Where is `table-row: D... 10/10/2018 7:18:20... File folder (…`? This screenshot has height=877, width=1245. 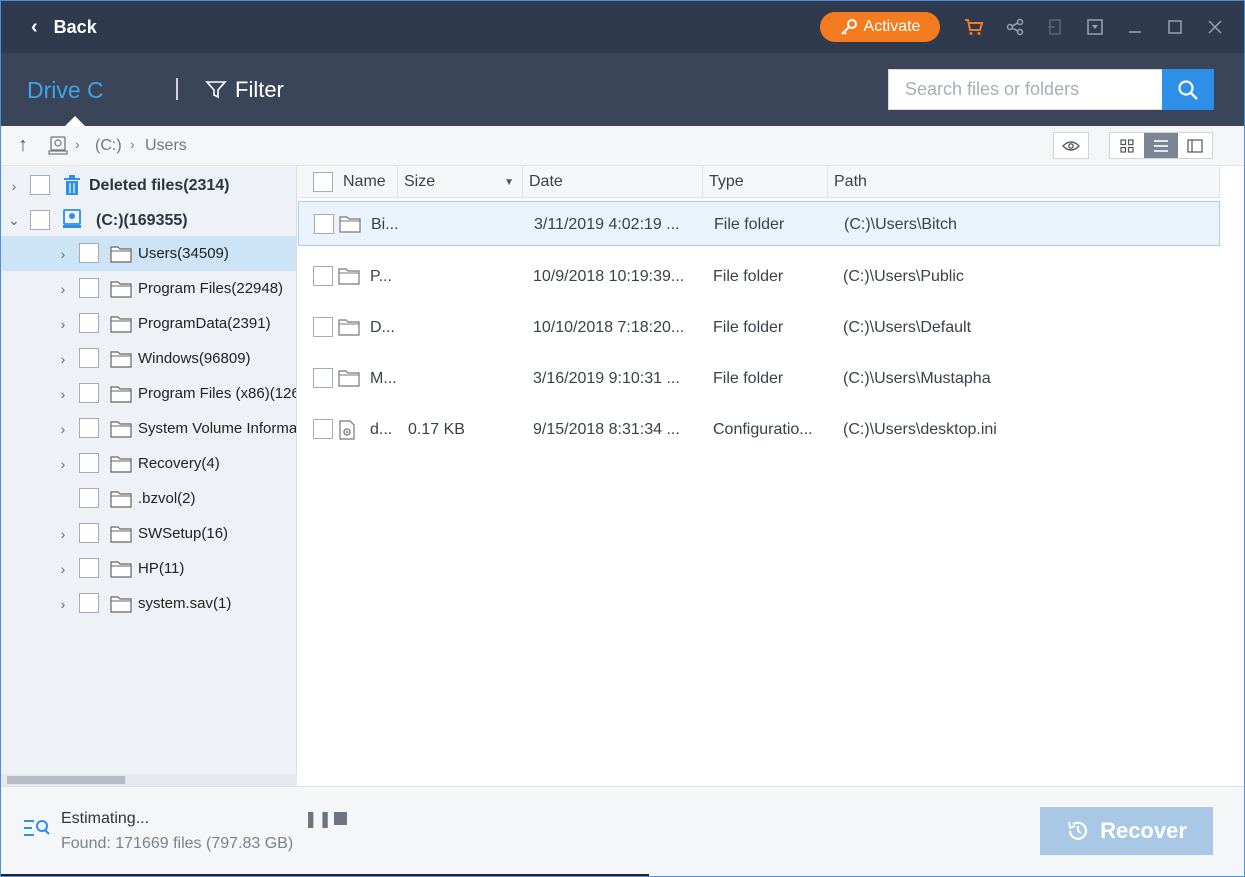 table-row: D... 10/10/2018 7:18:20... File folder (… is located at coordinates (759, 327).